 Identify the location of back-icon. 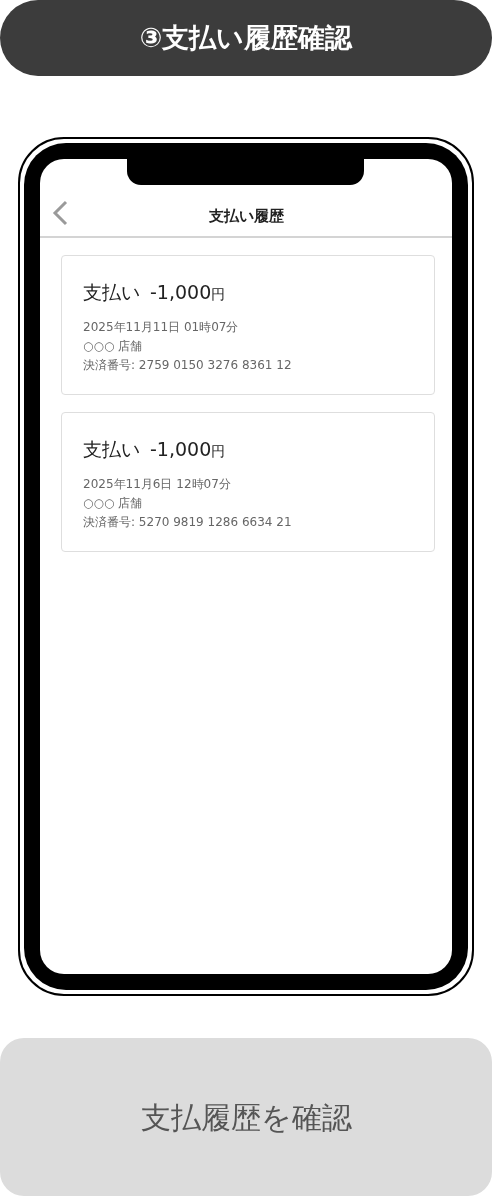
(60, 213).